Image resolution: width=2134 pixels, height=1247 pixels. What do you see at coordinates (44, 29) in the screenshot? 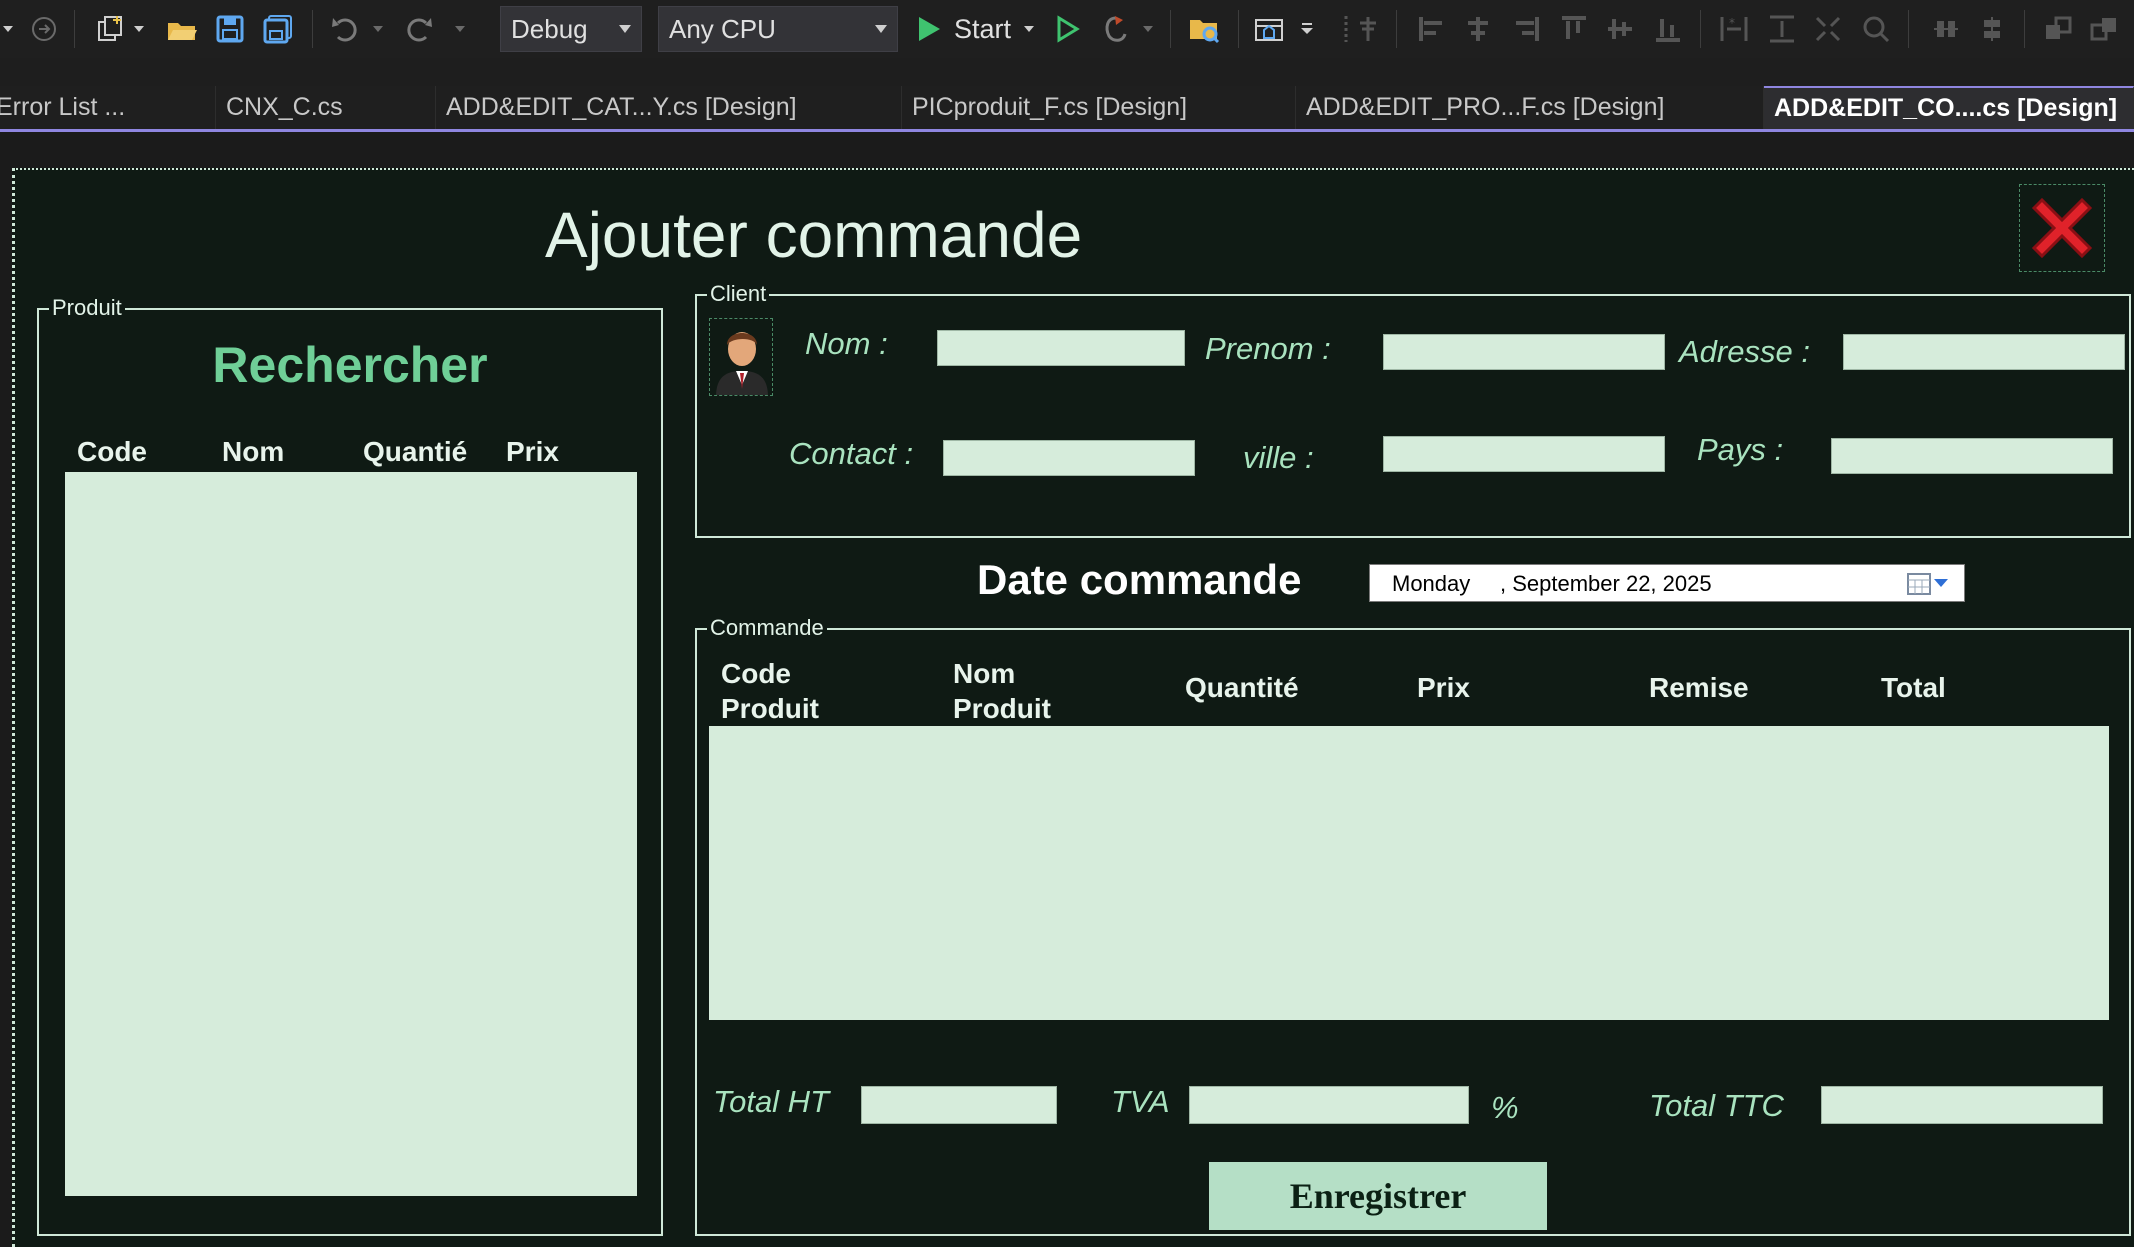
I see `forward-icon` at bounding box center [44, 29].